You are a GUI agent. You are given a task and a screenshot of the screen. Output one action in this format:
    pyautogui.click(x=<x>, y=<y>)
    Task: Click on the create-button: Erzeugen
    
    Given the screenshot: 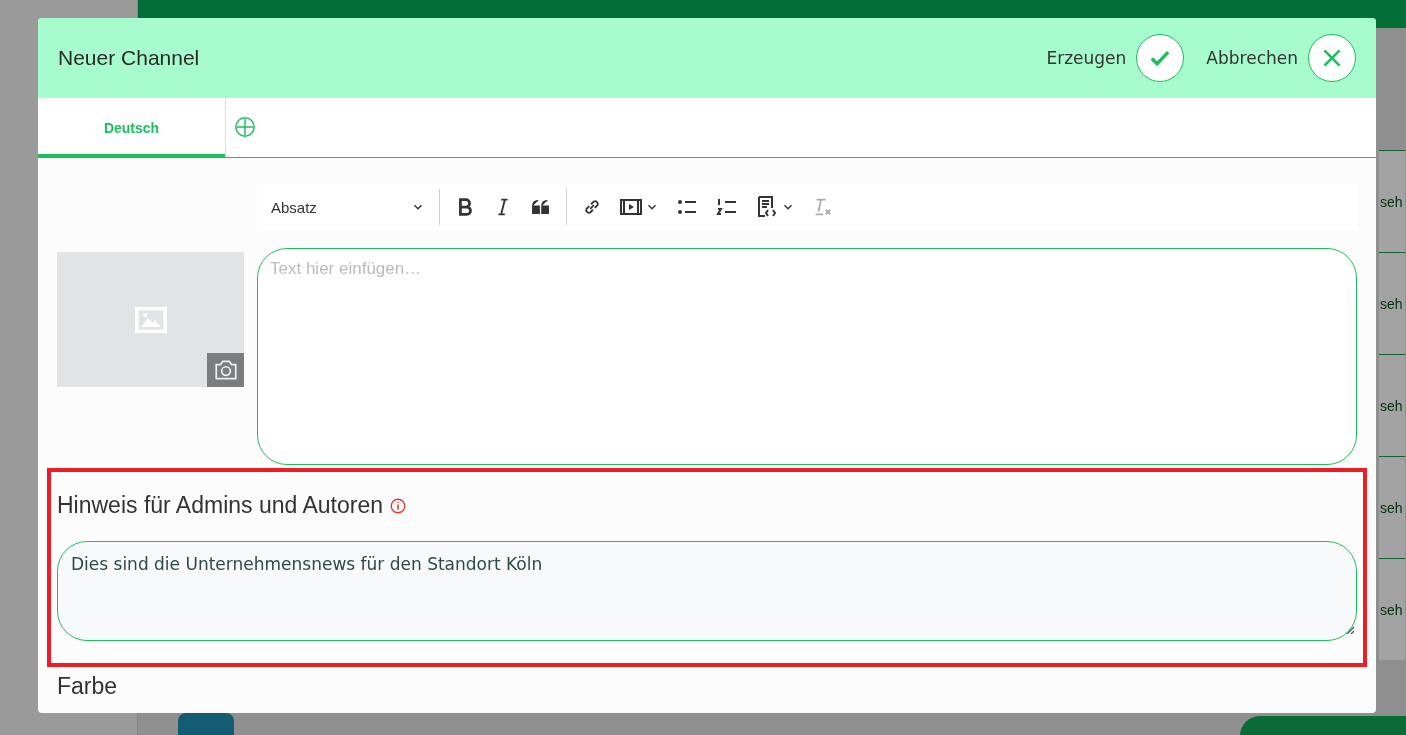 What is the action you would take?
    pyautogui.click(x=1115, y=58)
    